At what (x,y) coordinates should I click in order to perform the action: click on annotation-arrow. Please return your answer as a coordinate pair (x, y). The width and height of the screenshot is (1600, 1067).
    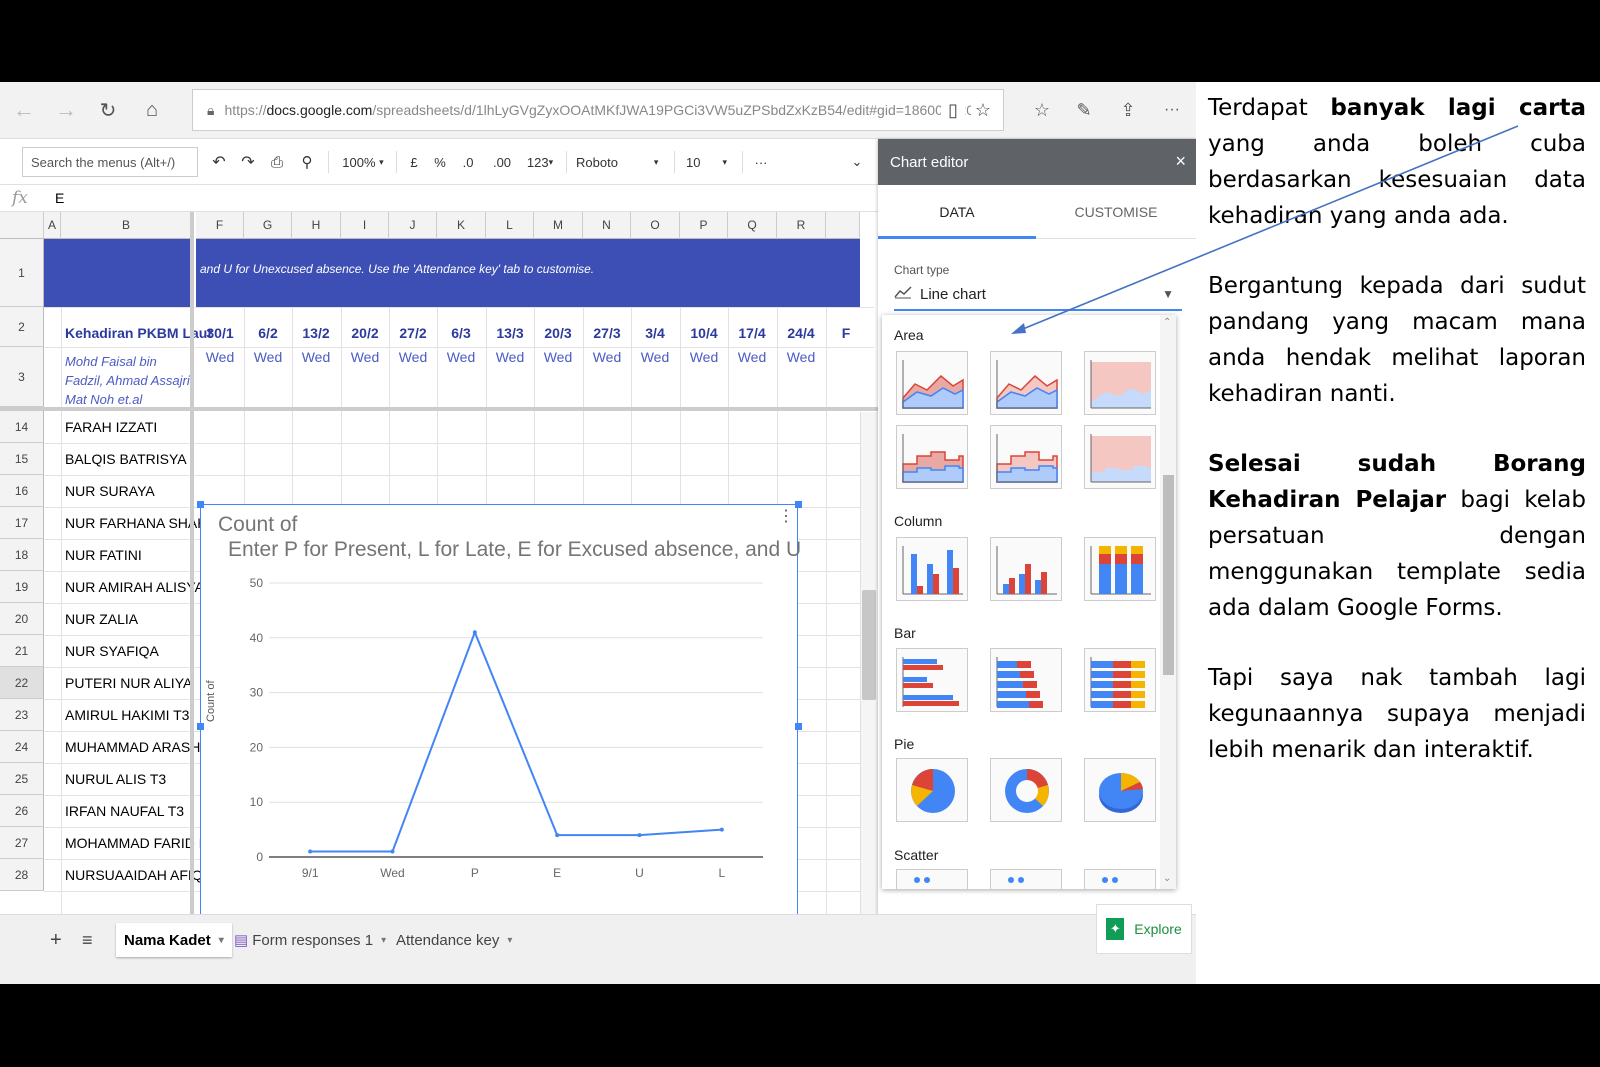
    Looking at the image, I should click on (1265, 229).